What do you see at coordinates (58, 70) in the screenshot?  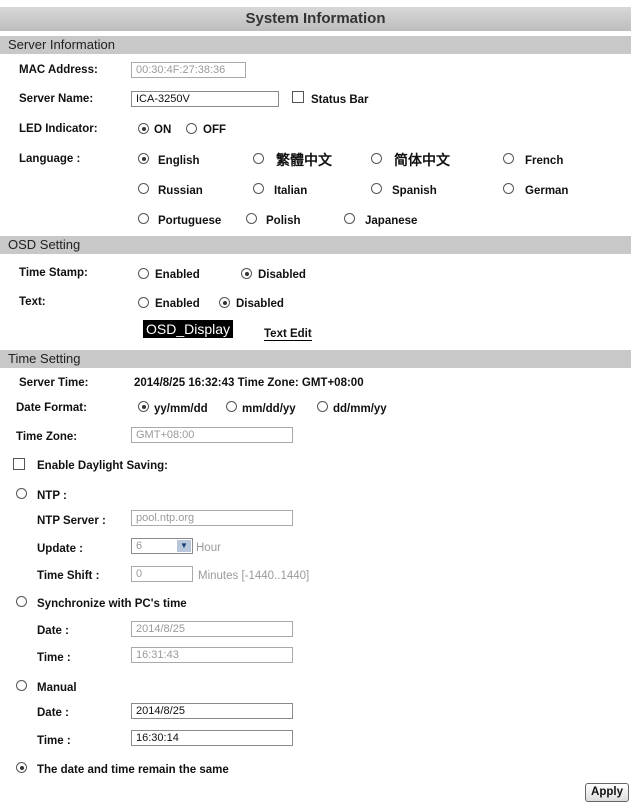 I see `mac-address-label: MAC Address:` at bounding box center [58, 70].